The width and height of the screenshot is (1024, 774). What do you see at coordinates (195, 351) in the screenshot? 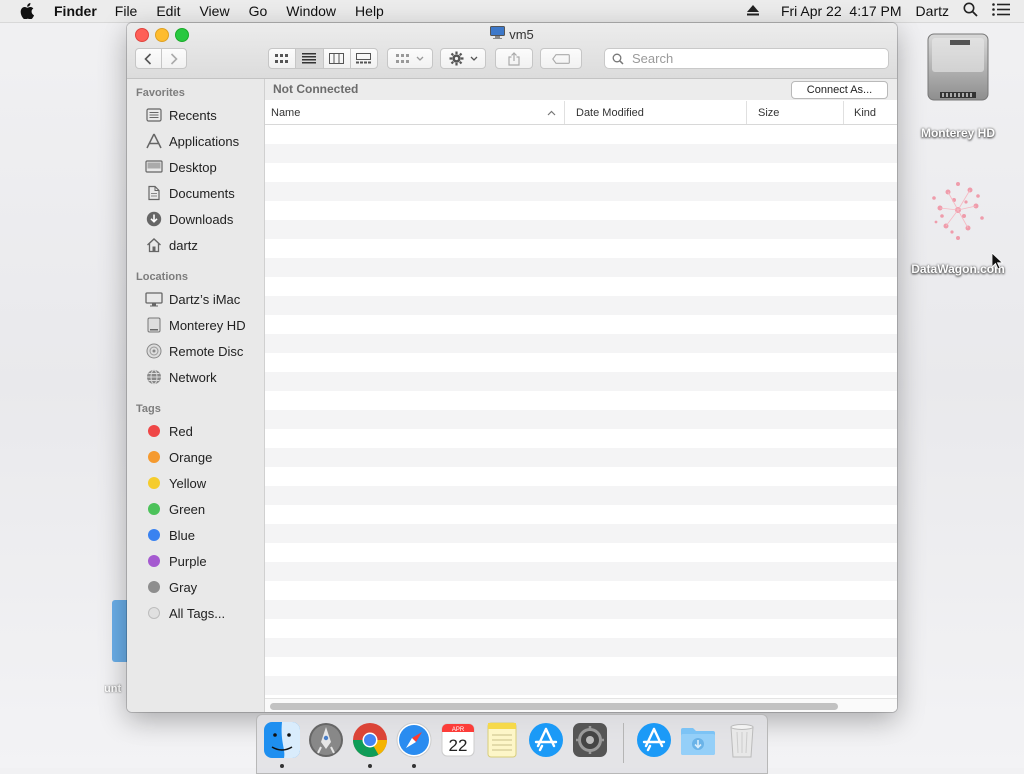
I see `sidebar-item-remote-disc: Remote Disc` at bounding box center [195, 351].